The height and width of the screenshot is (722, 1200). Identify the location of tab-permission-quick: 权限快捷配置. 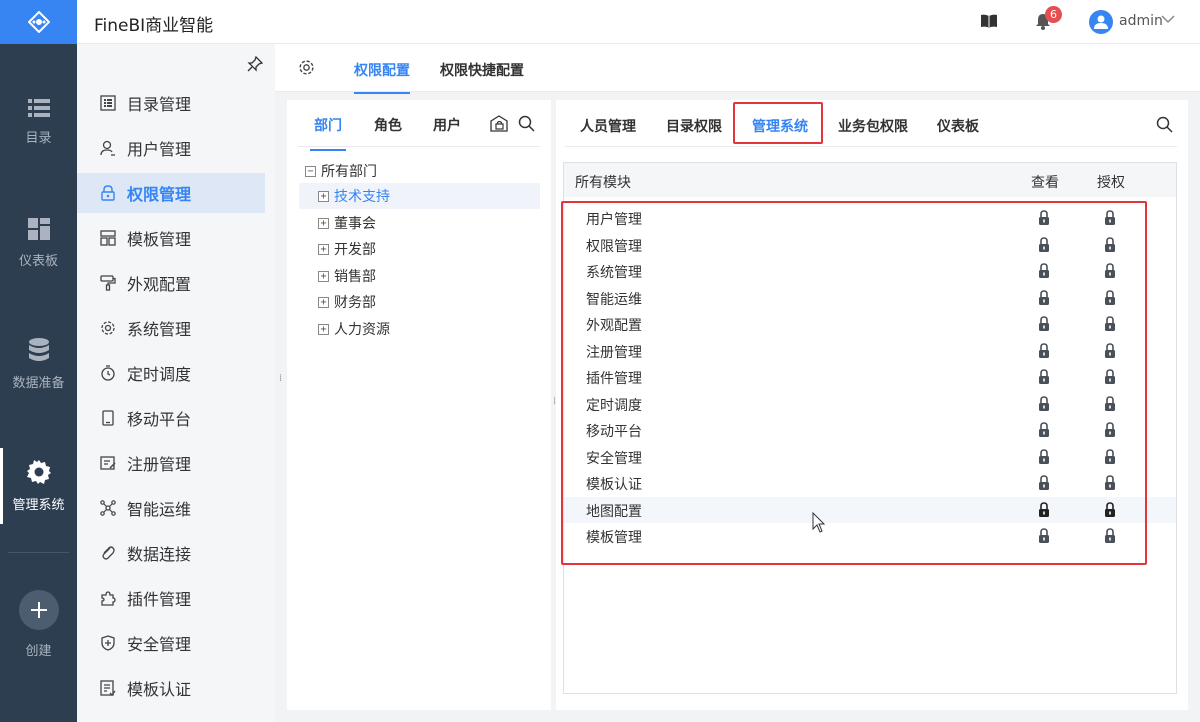
(482, 70).